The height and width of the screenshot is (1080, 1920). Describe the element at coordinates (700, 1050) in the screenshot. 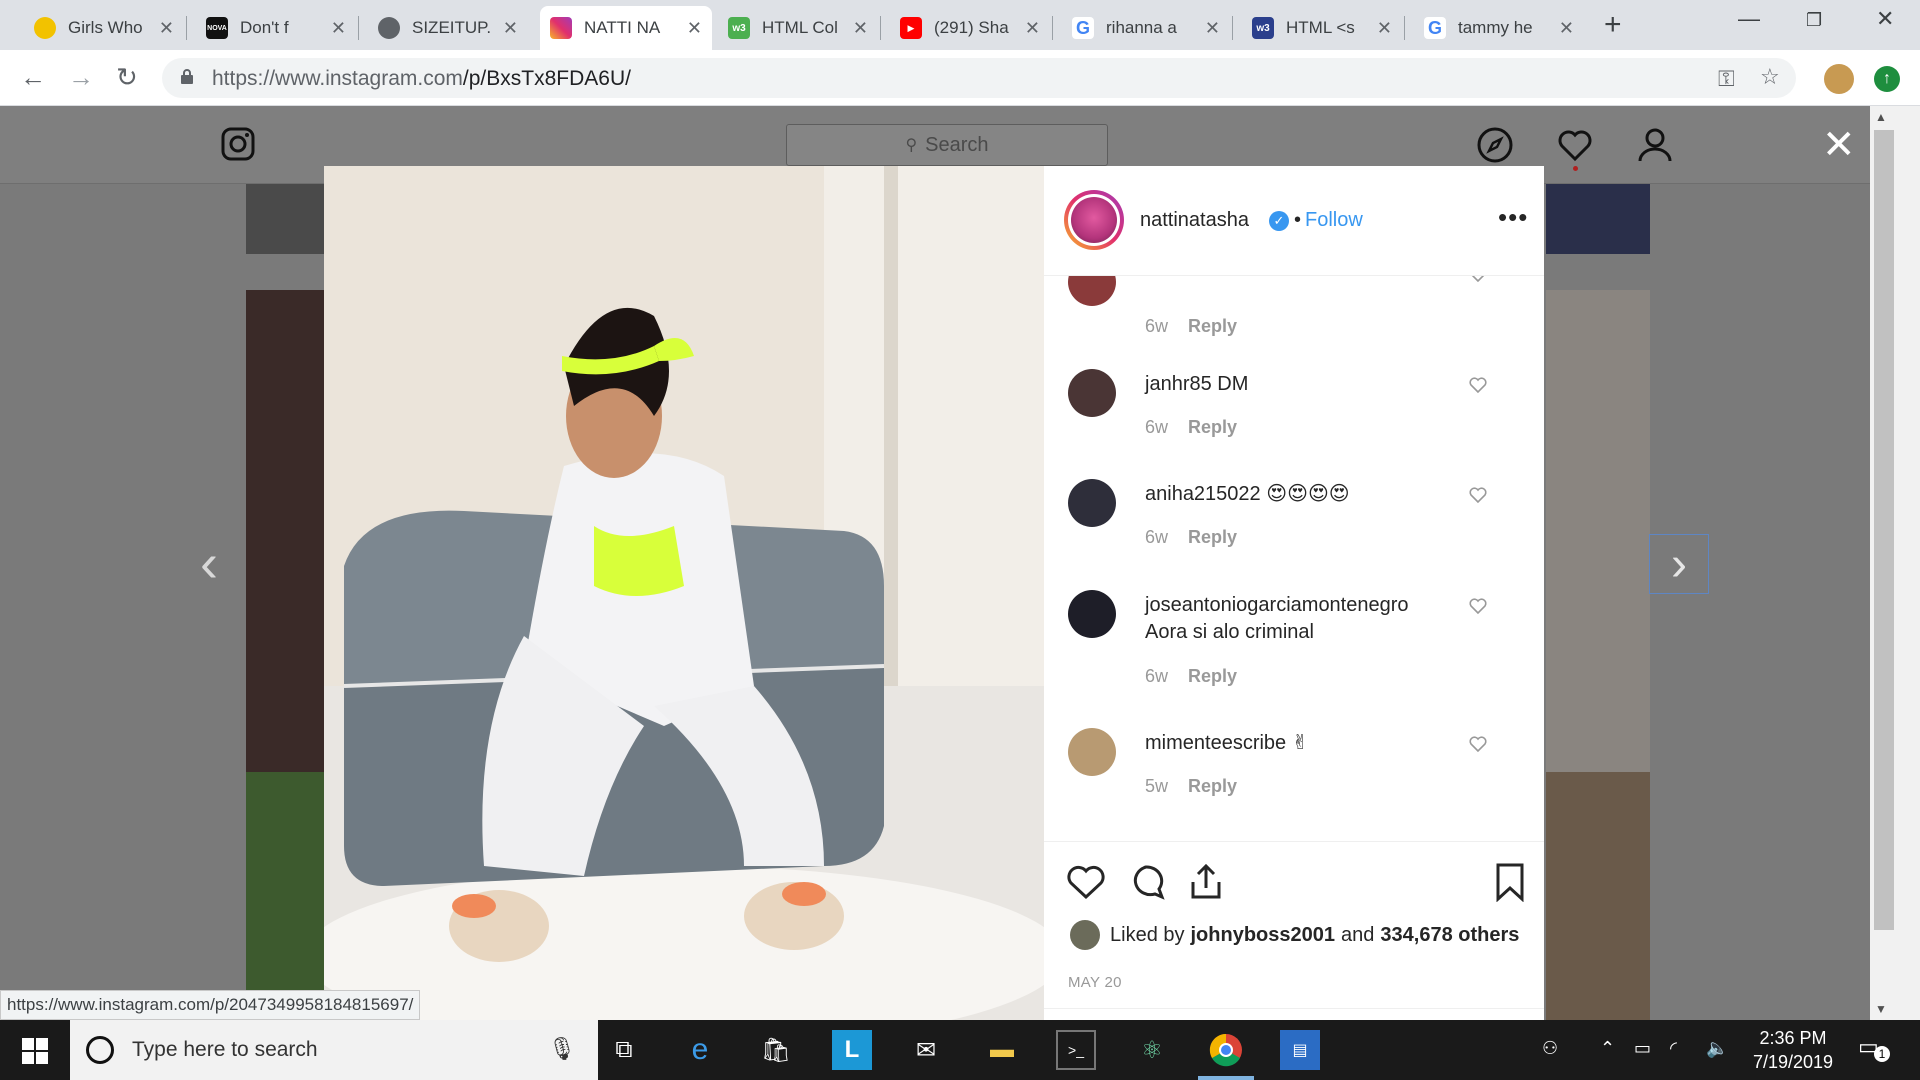

I see `edge-browser-icon: e` at that location.